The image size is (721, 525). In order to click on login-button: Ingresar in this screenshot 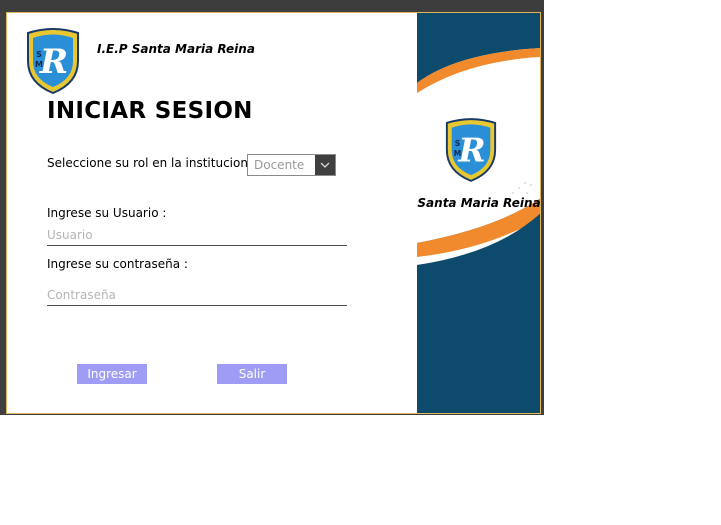, I will do `click(112, 374)`.